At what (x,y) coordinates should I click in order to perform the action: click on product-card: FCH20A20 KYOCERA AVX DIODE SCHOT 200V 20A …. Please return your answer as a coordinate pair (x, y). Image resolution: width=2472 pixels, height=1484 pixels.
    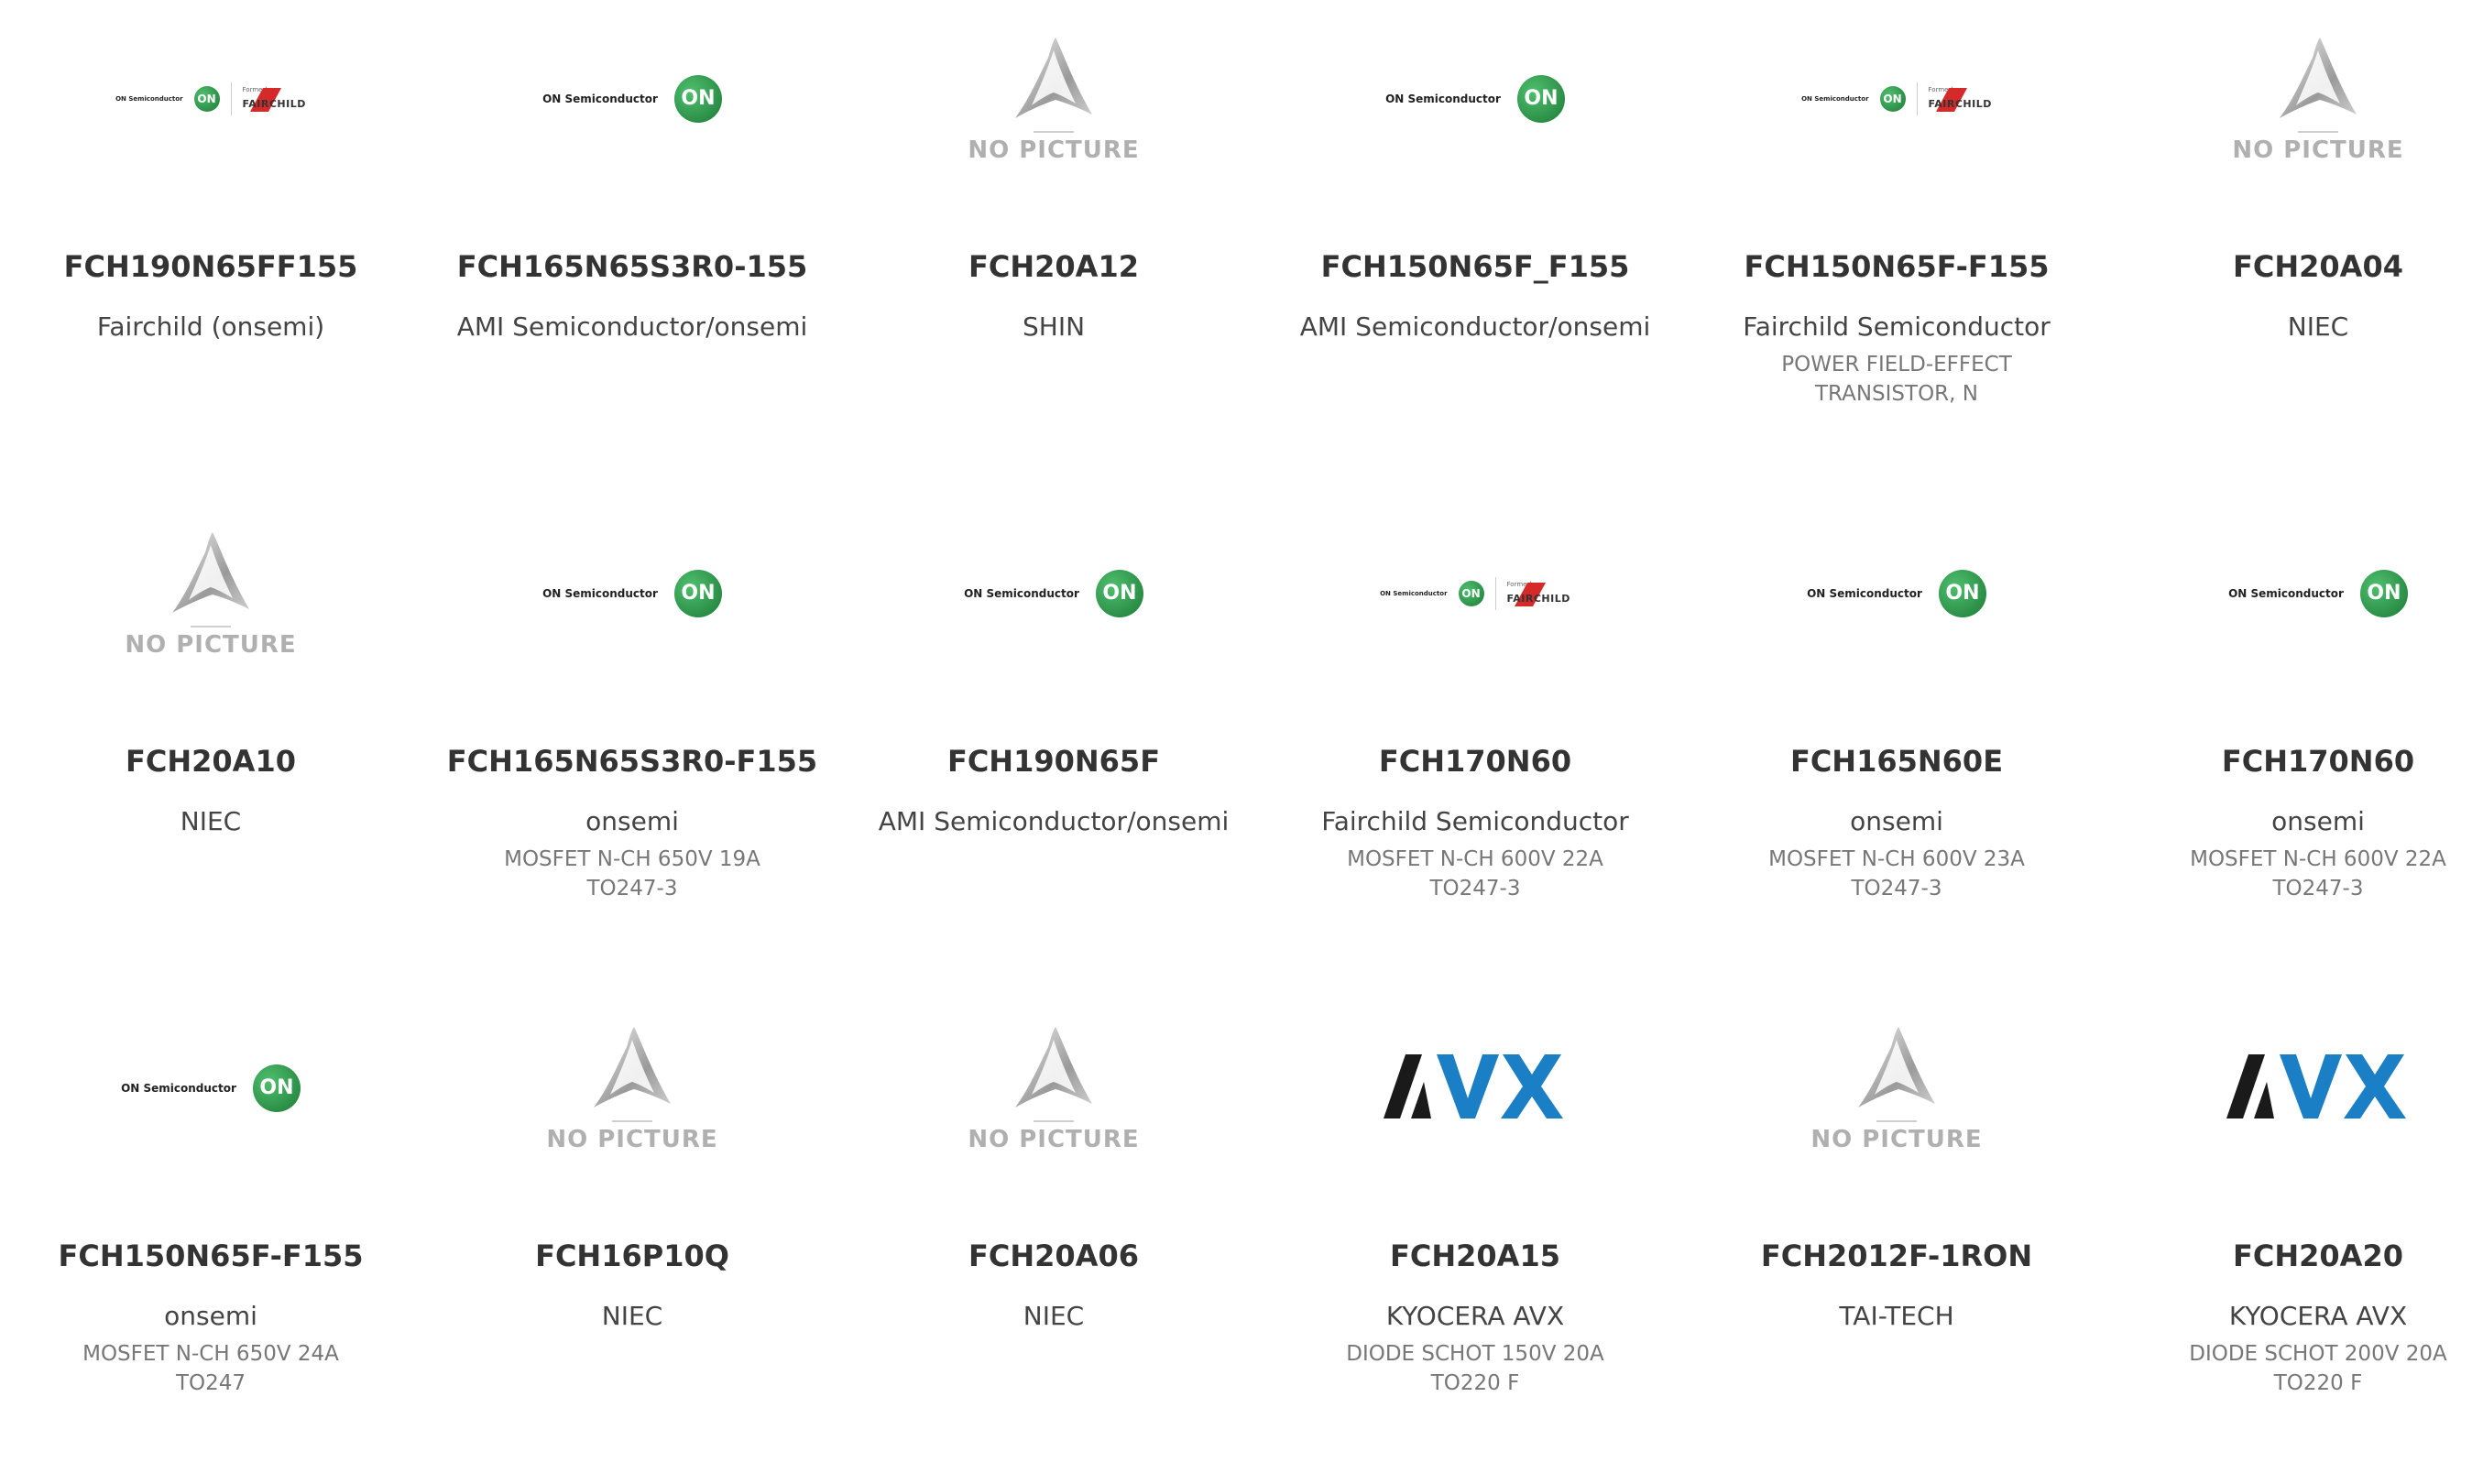
    Looking at the image, I should click on (2289, 1236).